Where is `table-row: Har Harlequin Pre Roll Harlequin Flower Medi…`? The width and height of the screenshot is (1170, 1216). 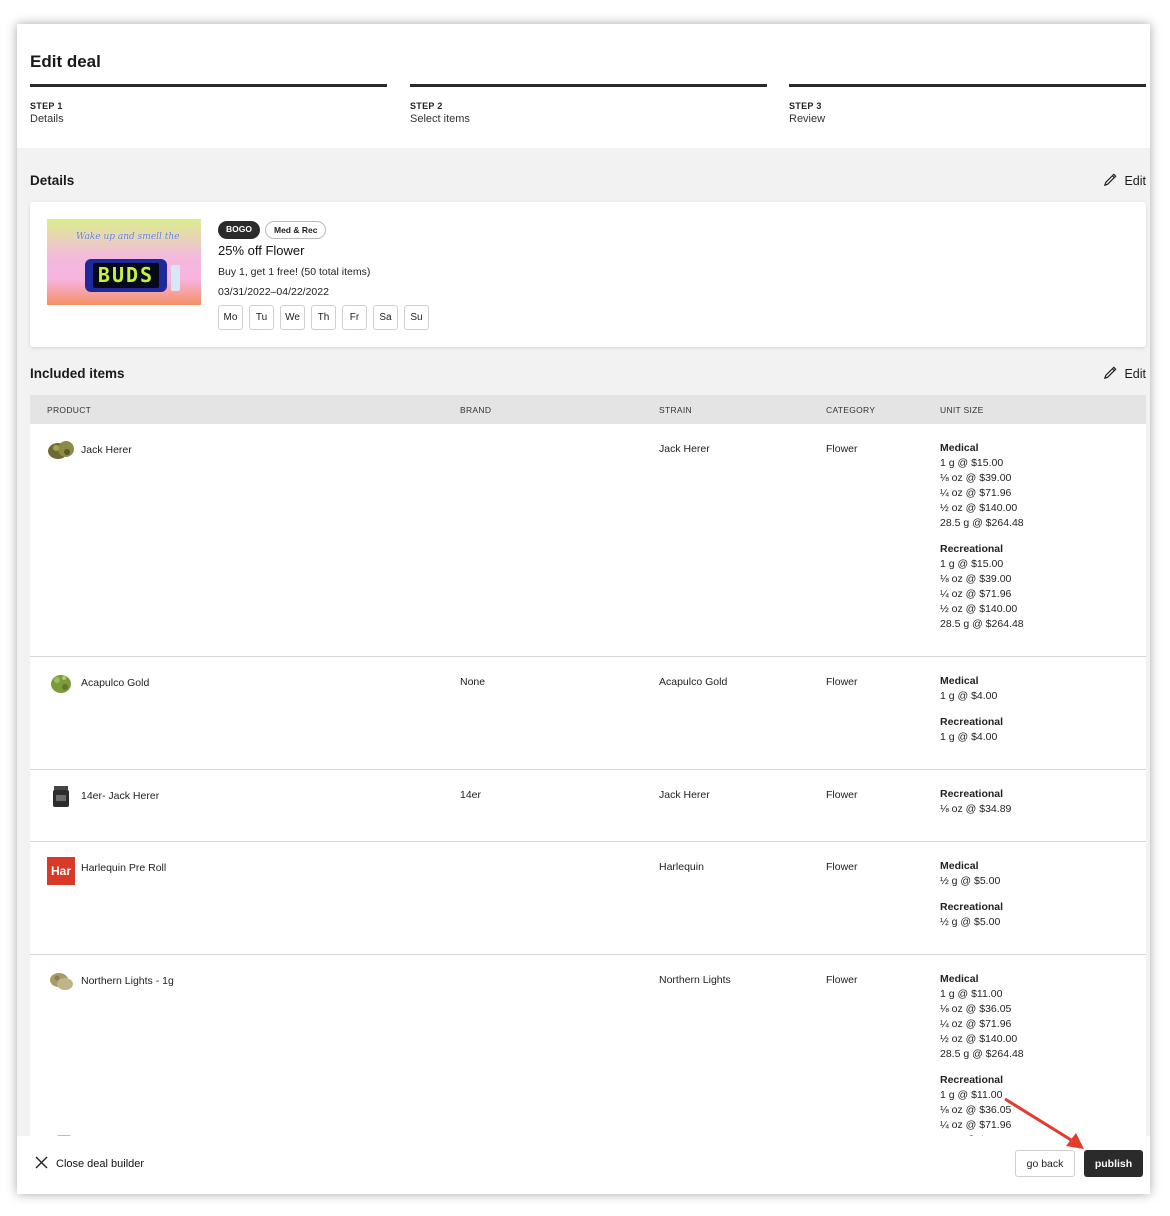
table-row: Har Harlequin Pre Roll Harlequin Flower Medi… is located at coordinates (588, 898).